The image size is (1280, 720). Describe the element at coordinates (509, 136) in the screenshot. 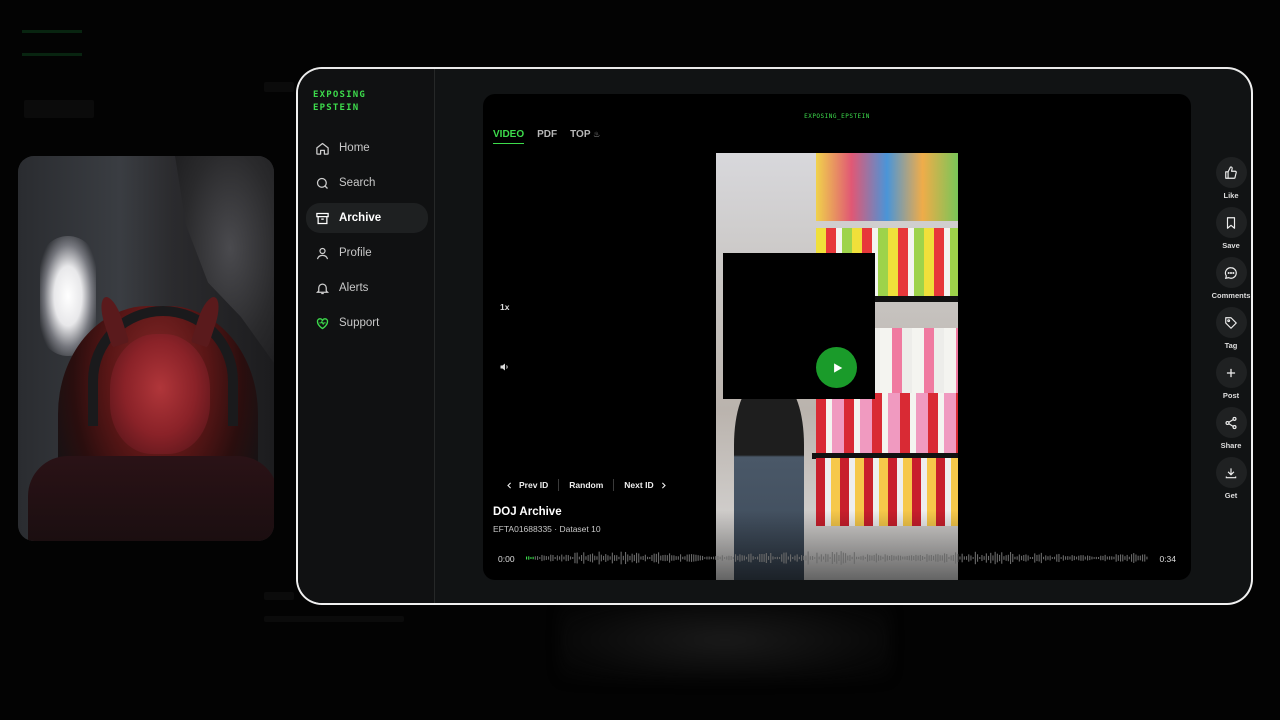

I see `tab-video: VIDEO` at that location.